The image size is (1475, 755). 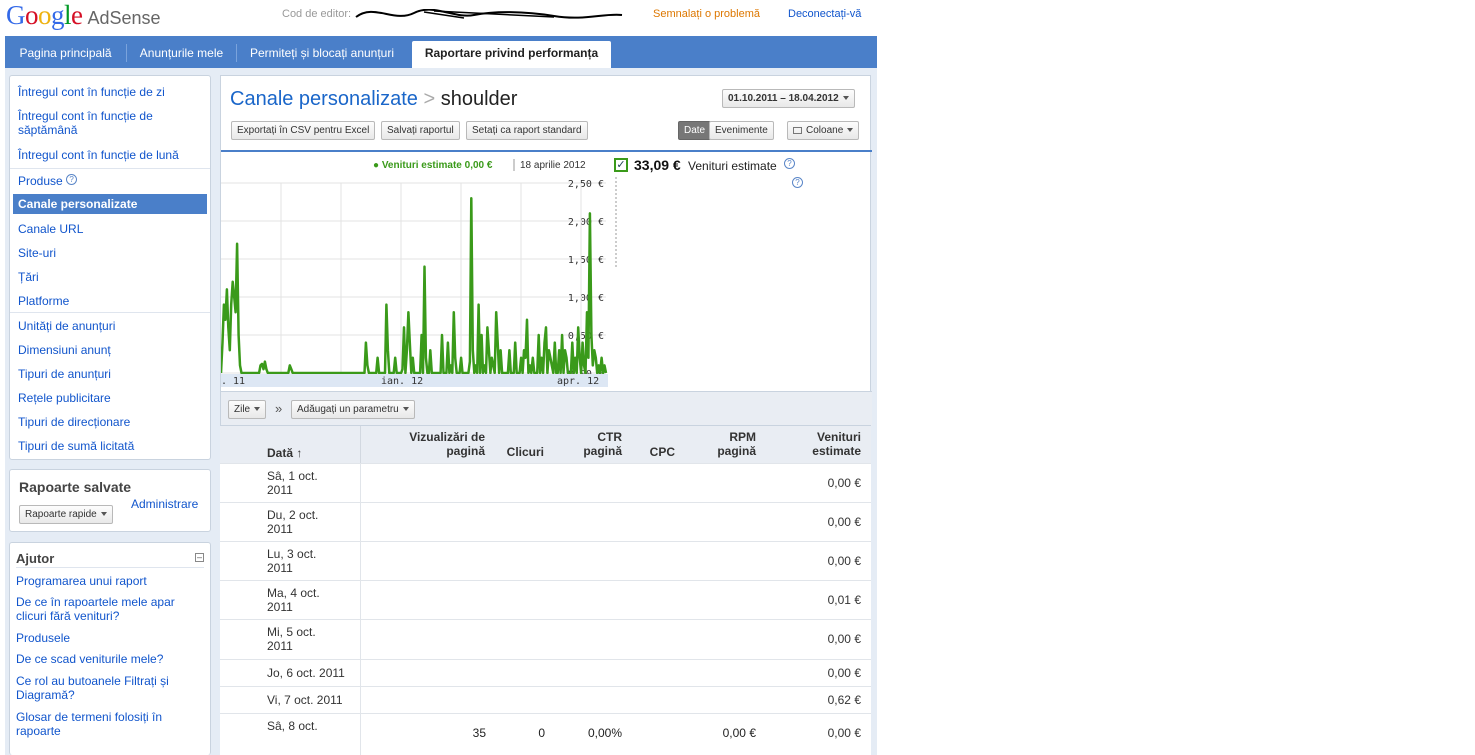 What do you see at coordinates (66, 326) in the screenshot?
I see `sidebar-item-ad-units: Unități de anunțuri` at bounding box center [66, 326].